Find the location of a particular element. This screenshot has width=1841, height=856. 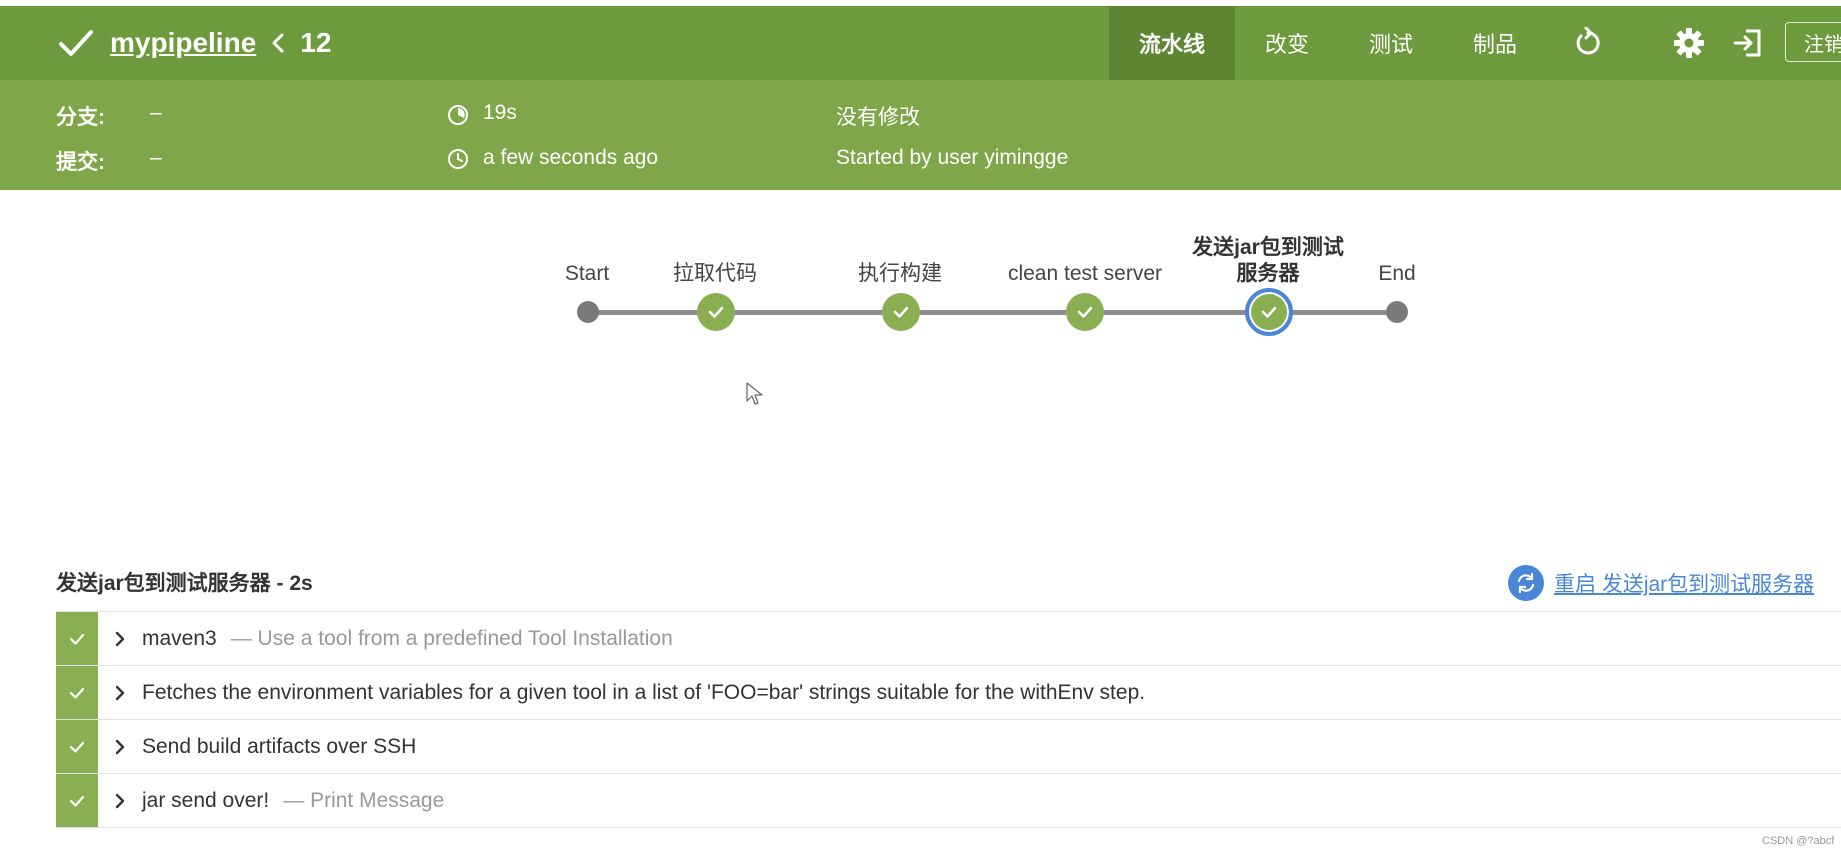

stage-end-node is located at coordinates (1397, 312).